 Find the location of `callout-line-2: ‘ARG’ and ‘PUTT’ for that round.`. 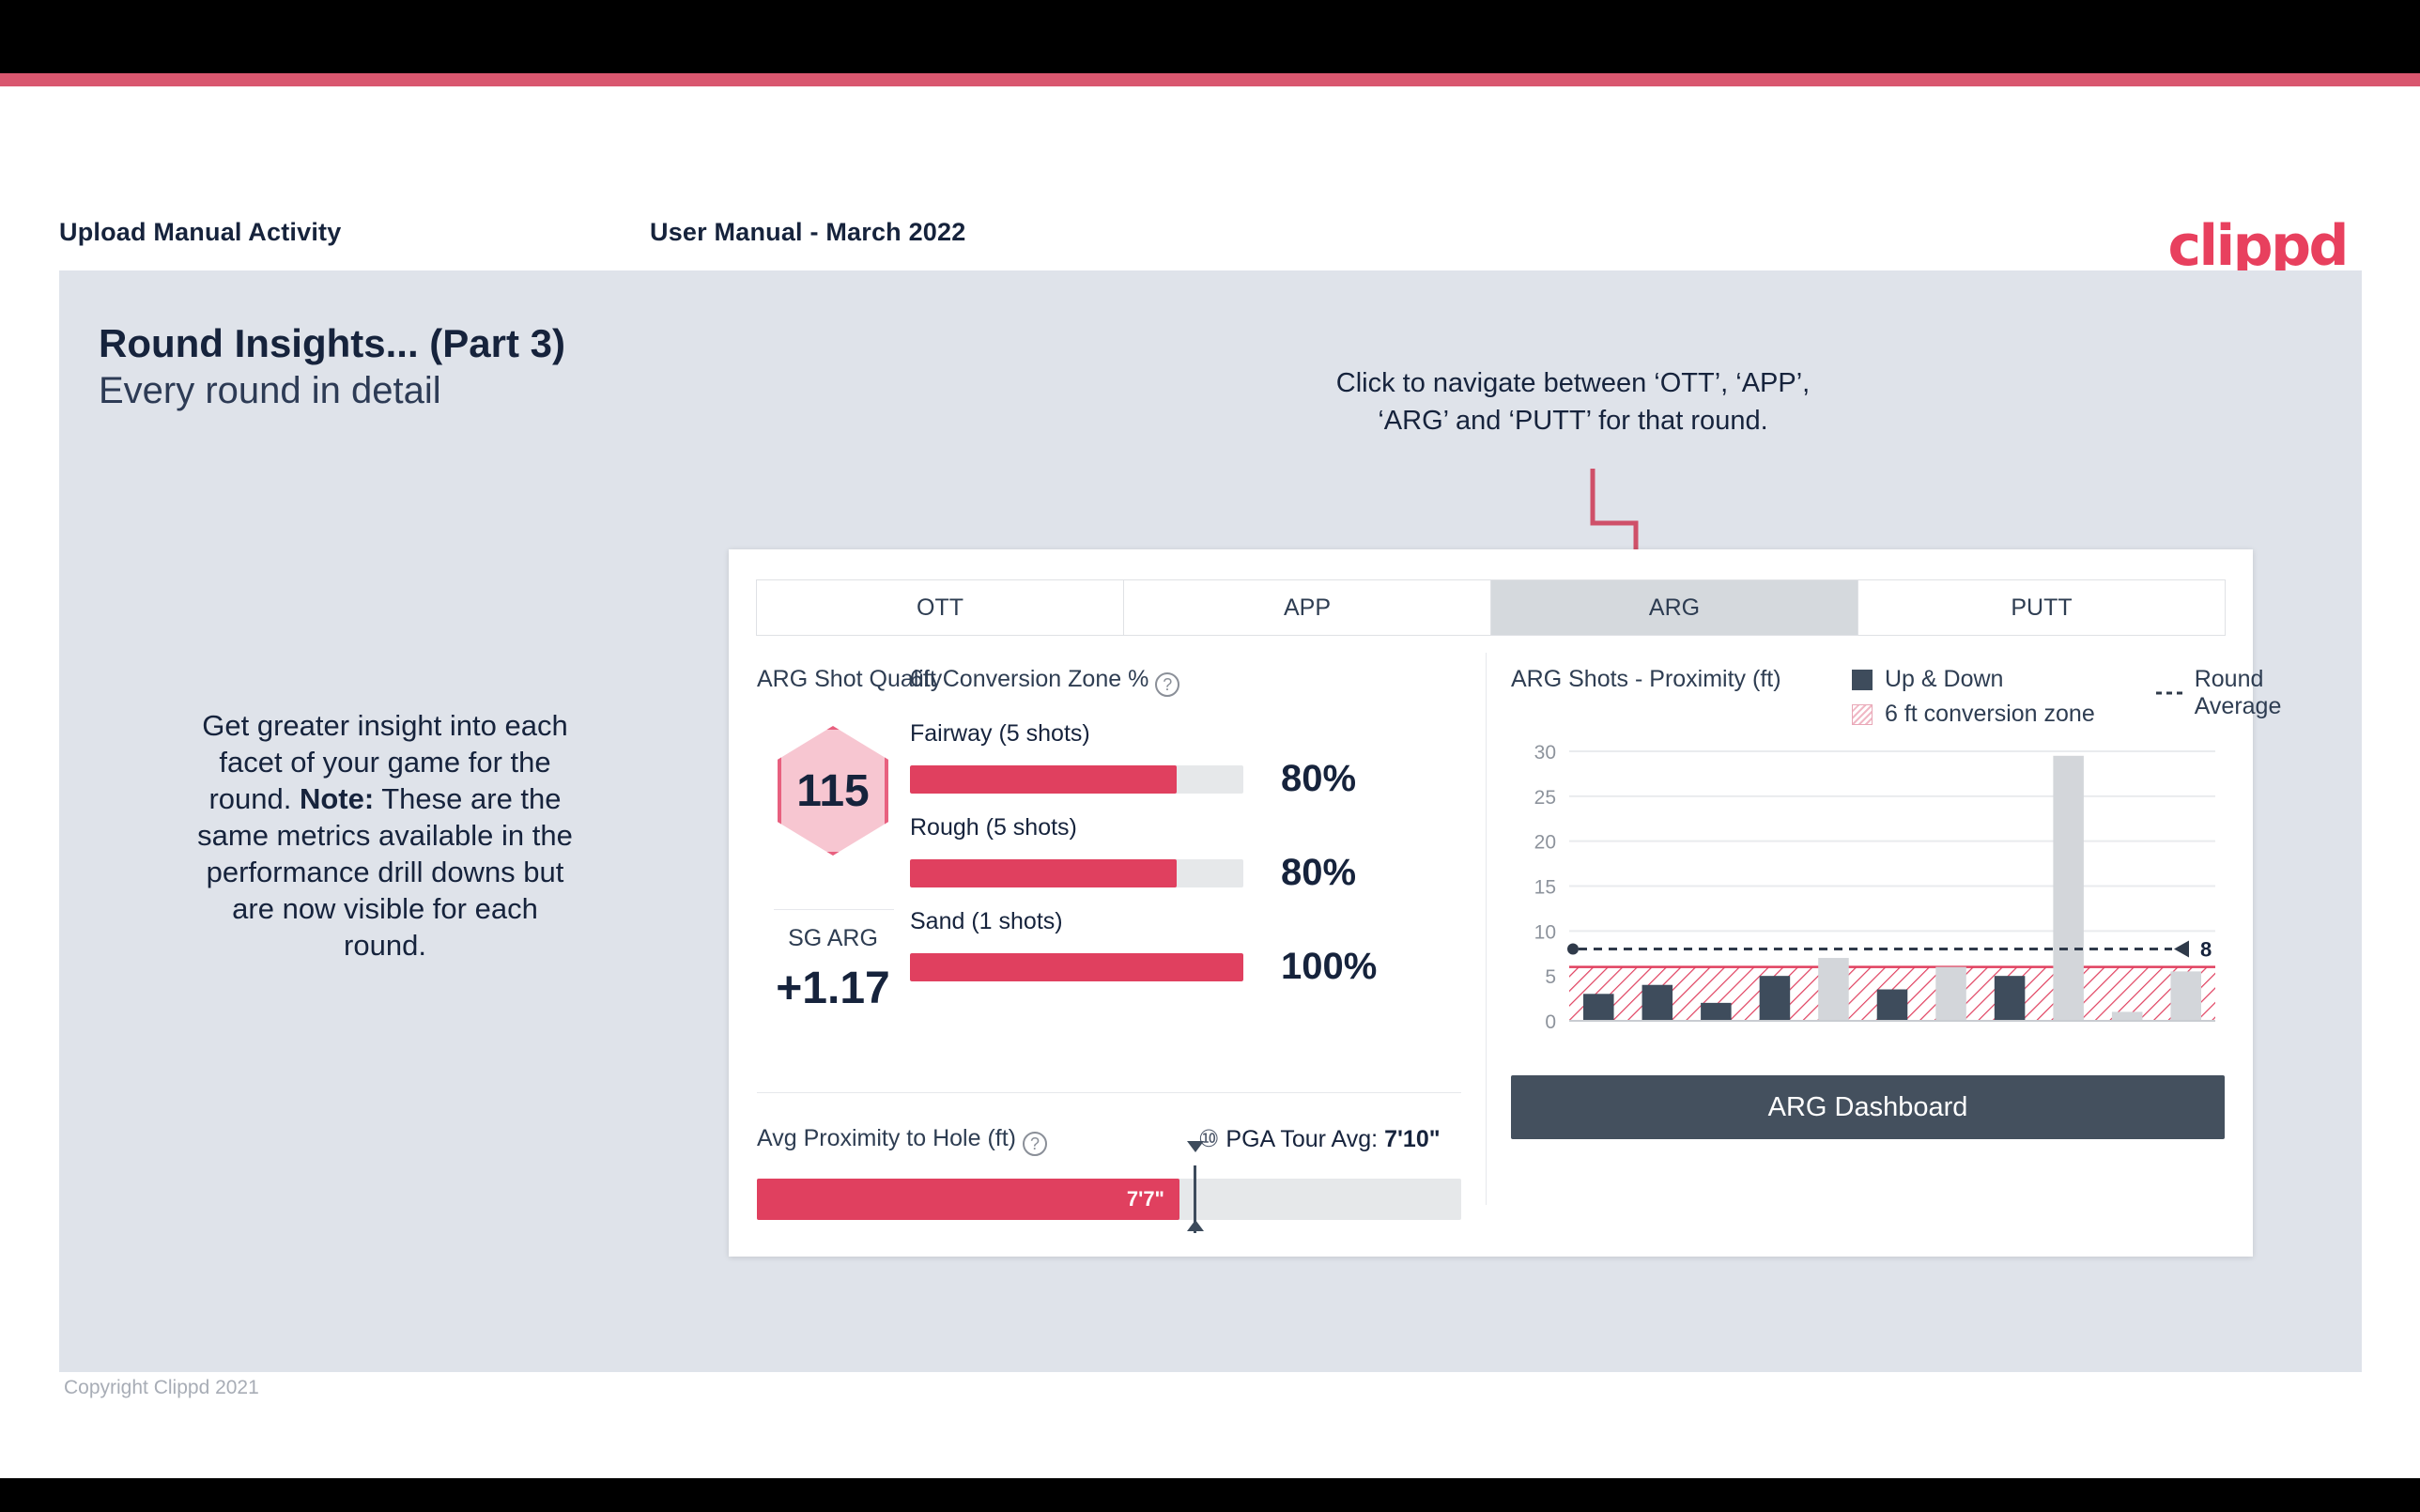

callout-line-2: ‘ARG’ and ‘PUTT’ for that round. is located at coordinates (1573, 421).